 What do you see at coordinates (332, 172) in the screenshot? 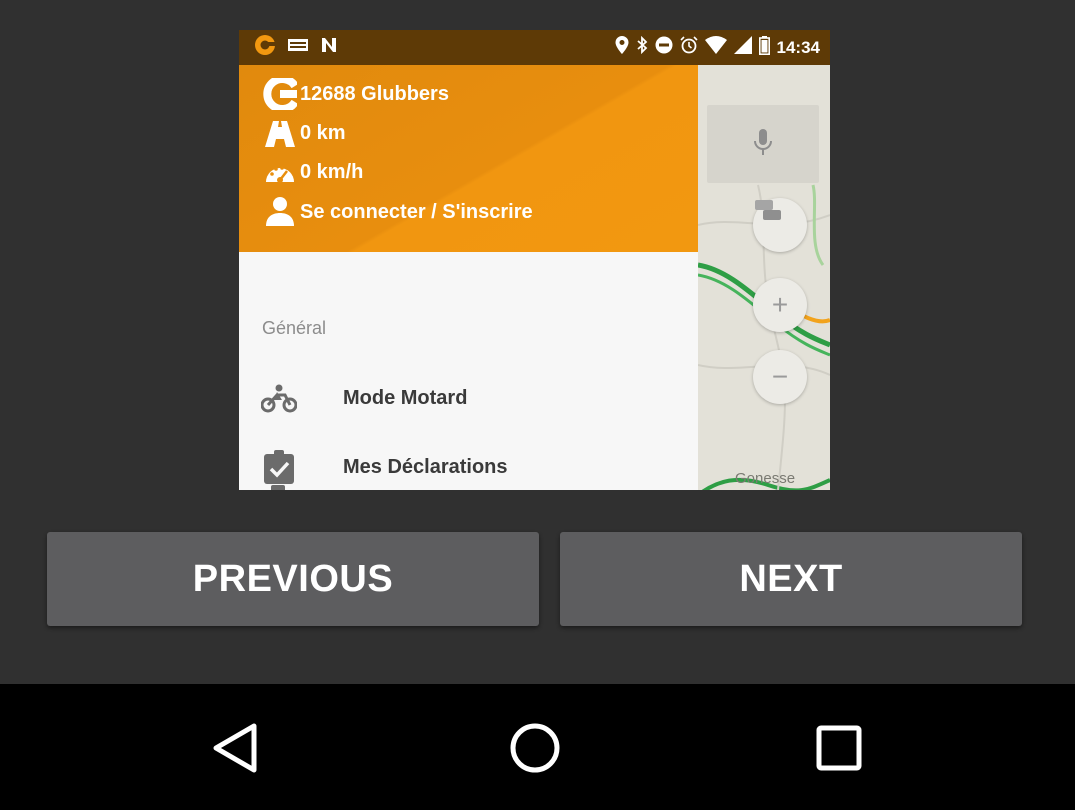
I see `speed-value: 0 km/h` at bounding box center [332, 172].